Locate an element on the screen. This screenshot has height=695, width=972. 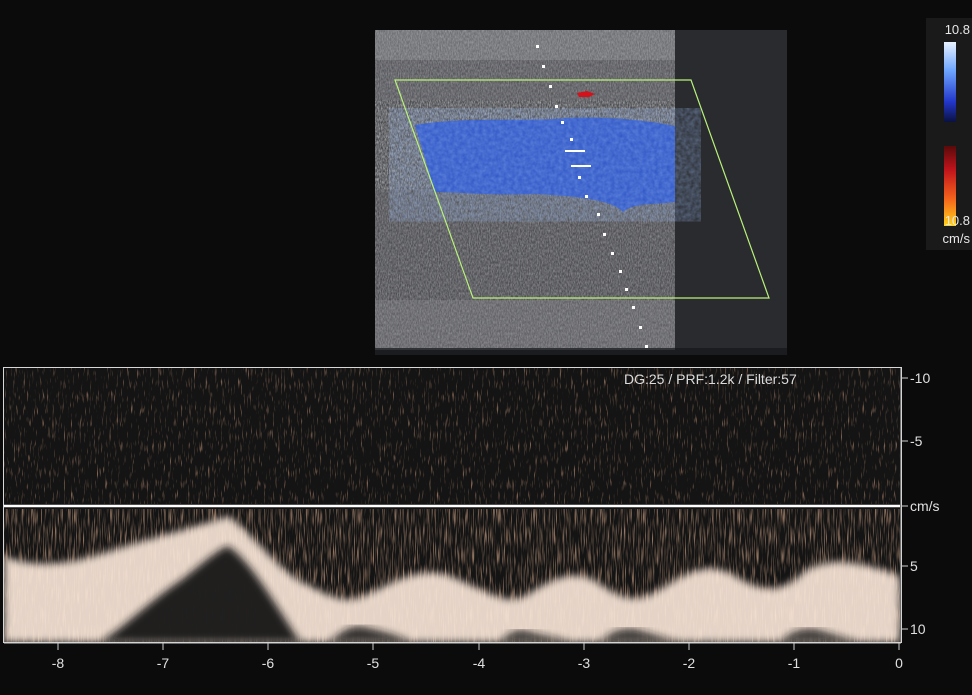
time-tick-label: -4 is located at coordinates (479, 663).